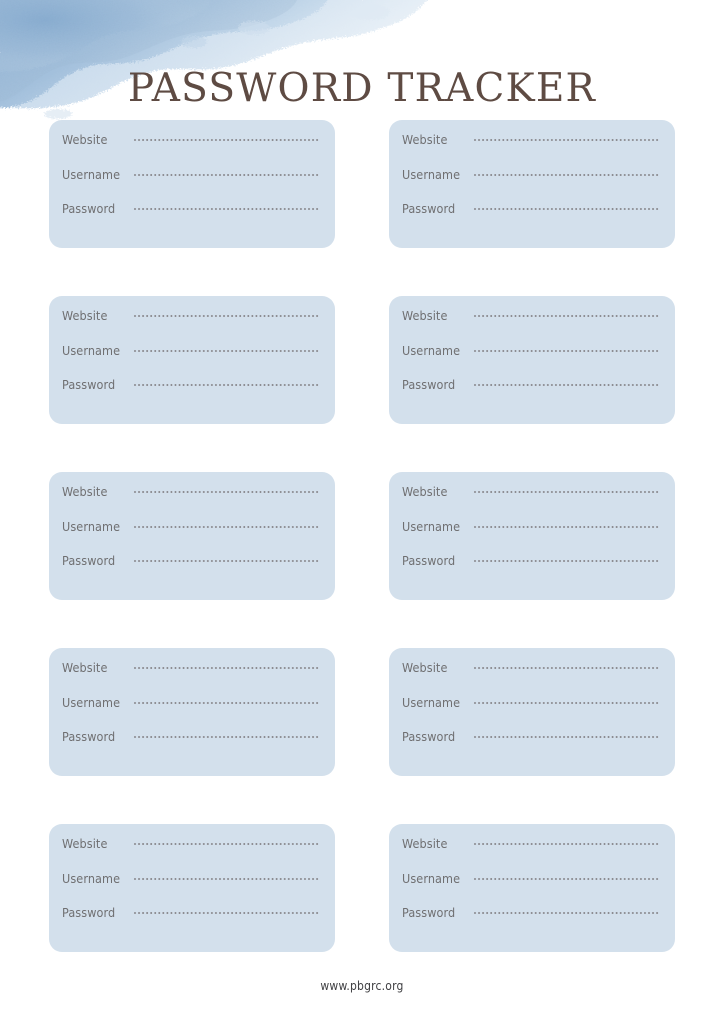 The height and width of the screenshot is (1024, 724). What do you see at coordinates (362, 89) in the screenshot?
I see `page-title: PASSWORD TRACKER` at bounding box center [362, 89].